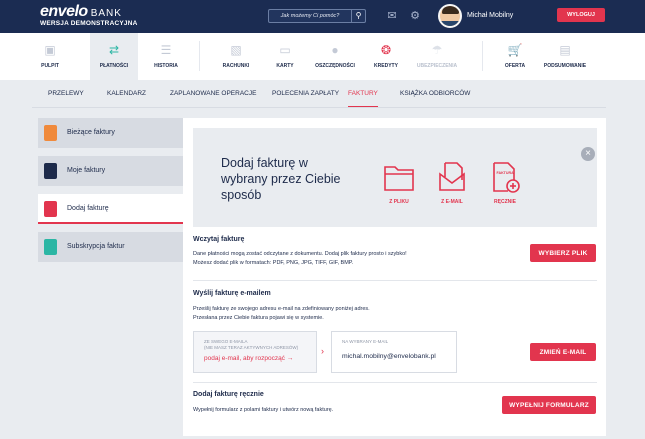  What do you see at coordinates (236, 50) in the screenshot?
I see `wallet-icon: ▧` at bounding box center [236, 50].